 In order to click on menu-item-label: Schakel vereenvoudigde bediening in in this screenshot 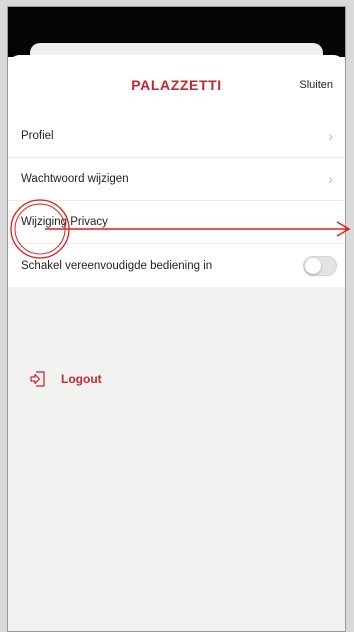, I will do `click(117, 265)`.